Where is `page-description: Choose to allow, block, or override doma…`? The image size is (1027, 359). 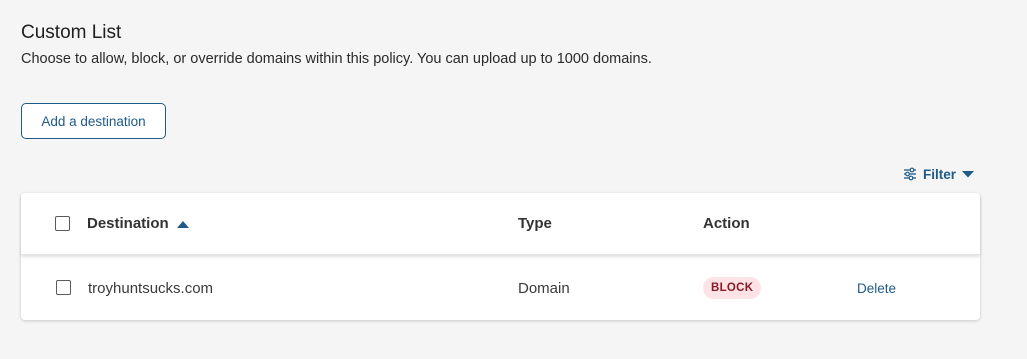
page-description: Choose to allow, block, or override doma… is located at coordinates (336, 59).